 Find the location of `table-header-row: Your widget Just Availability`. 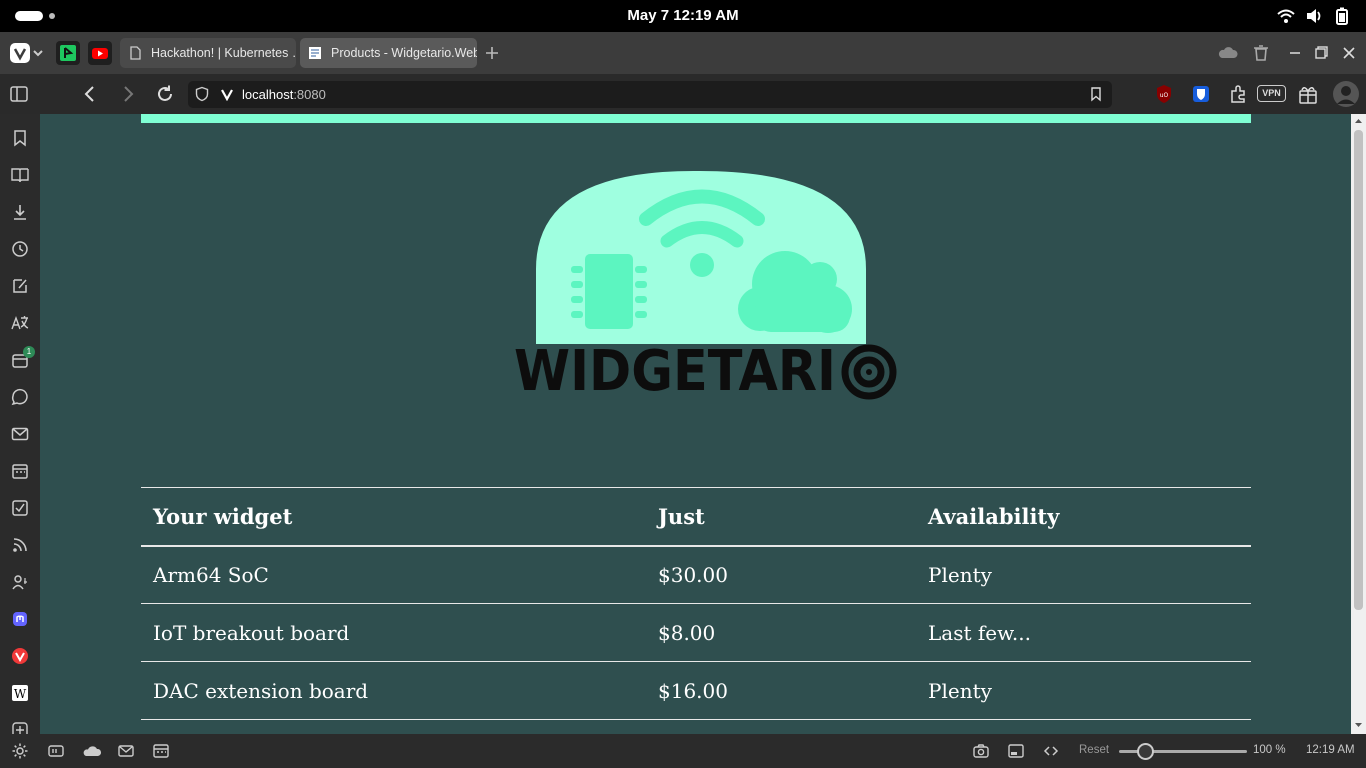

table-header-row: Your widget Just Availability is located at coordinates (696, 517).